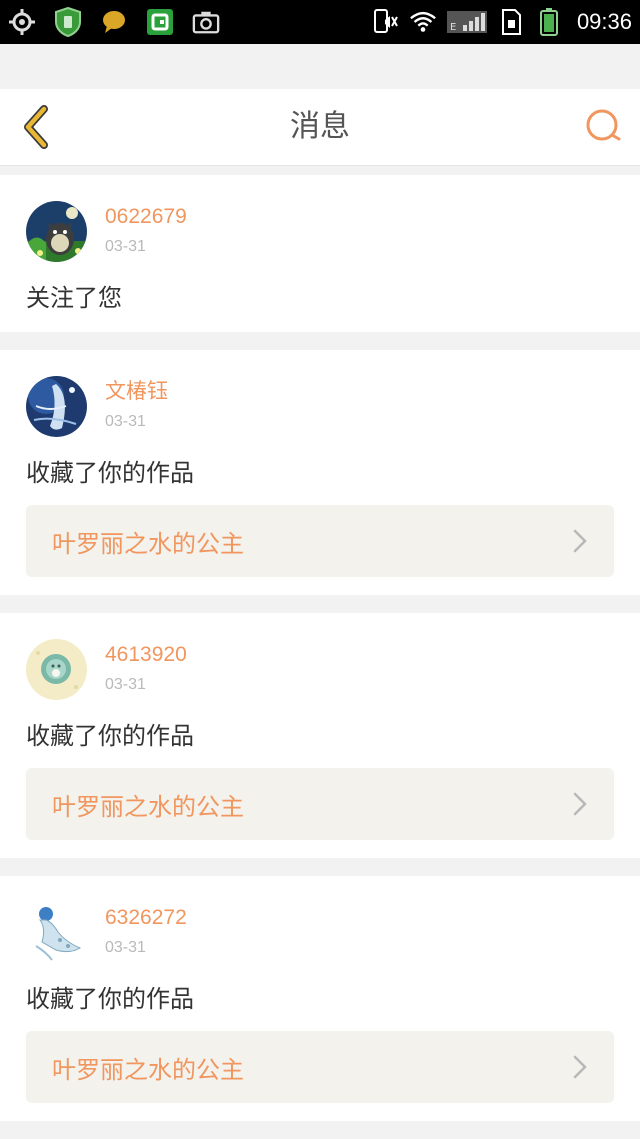 The image size is (640, 1139). I want to click on username: 0622679, so click(146, 217).